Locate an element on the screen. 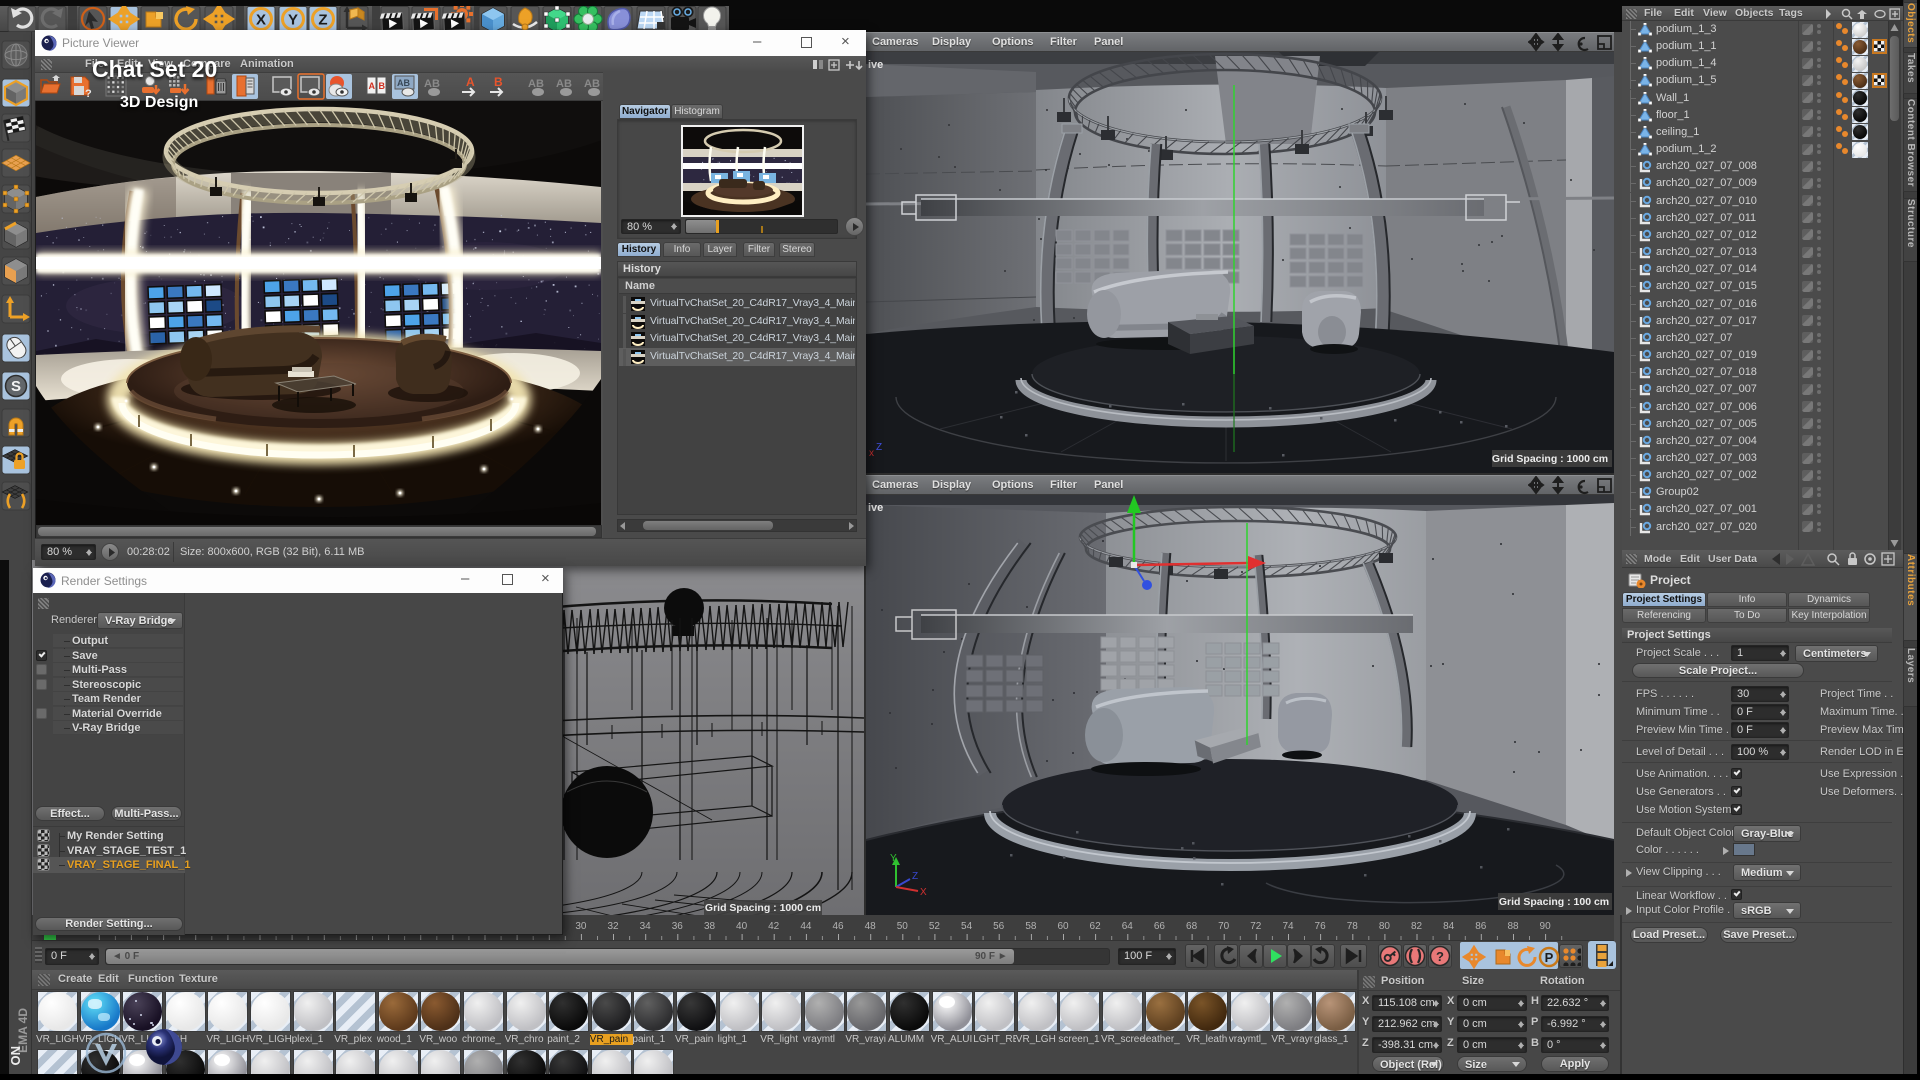 The height and width of the screenshot is (1080, 1920). svg-text: 76 is located at coordinates (1321, 926).